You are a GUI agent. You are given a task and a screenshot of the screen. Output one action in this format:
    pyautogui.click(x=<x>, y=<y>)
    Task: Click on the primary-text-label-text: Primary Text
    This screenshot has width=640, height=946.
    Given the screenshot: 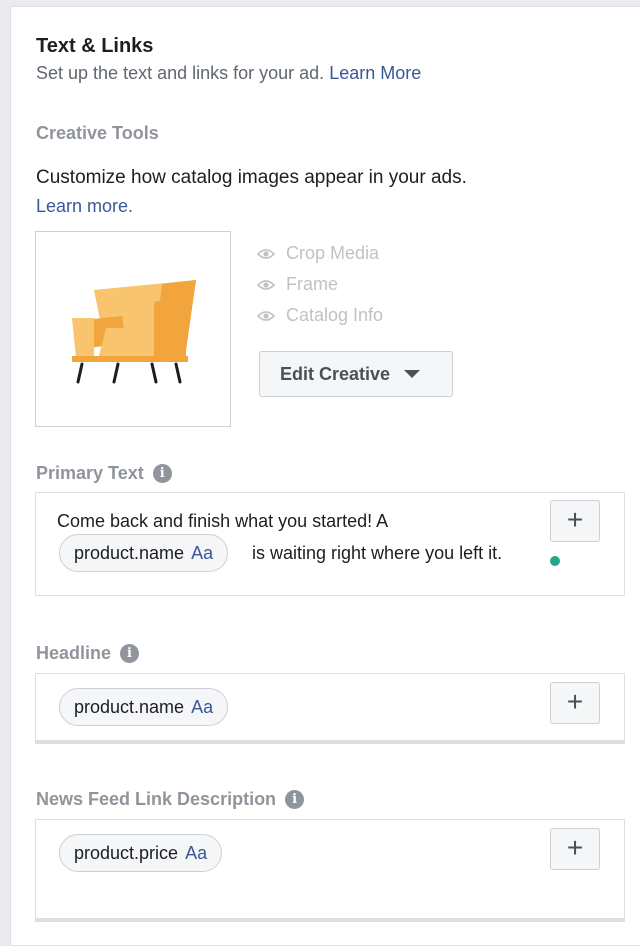 What is the action you would take?
    pyautogui.click(x=90, y=473)
    